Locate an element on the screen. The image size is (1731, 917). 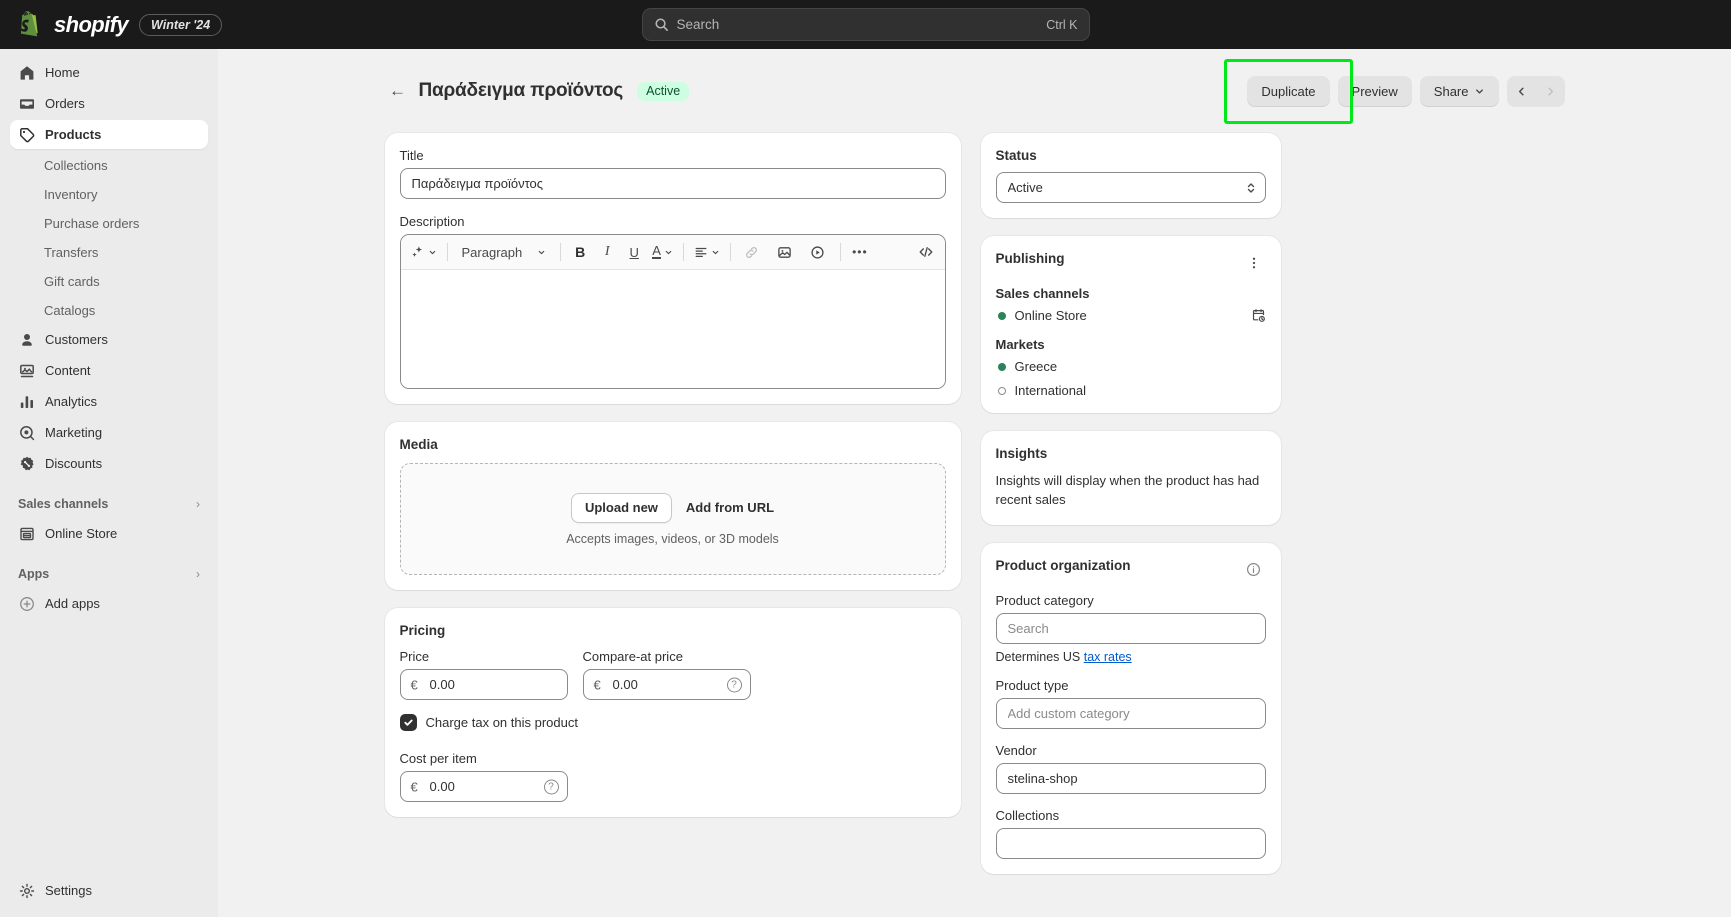
media-hint-text: Accepts images, videos, or 3D models is located at coordinates (672, 538).